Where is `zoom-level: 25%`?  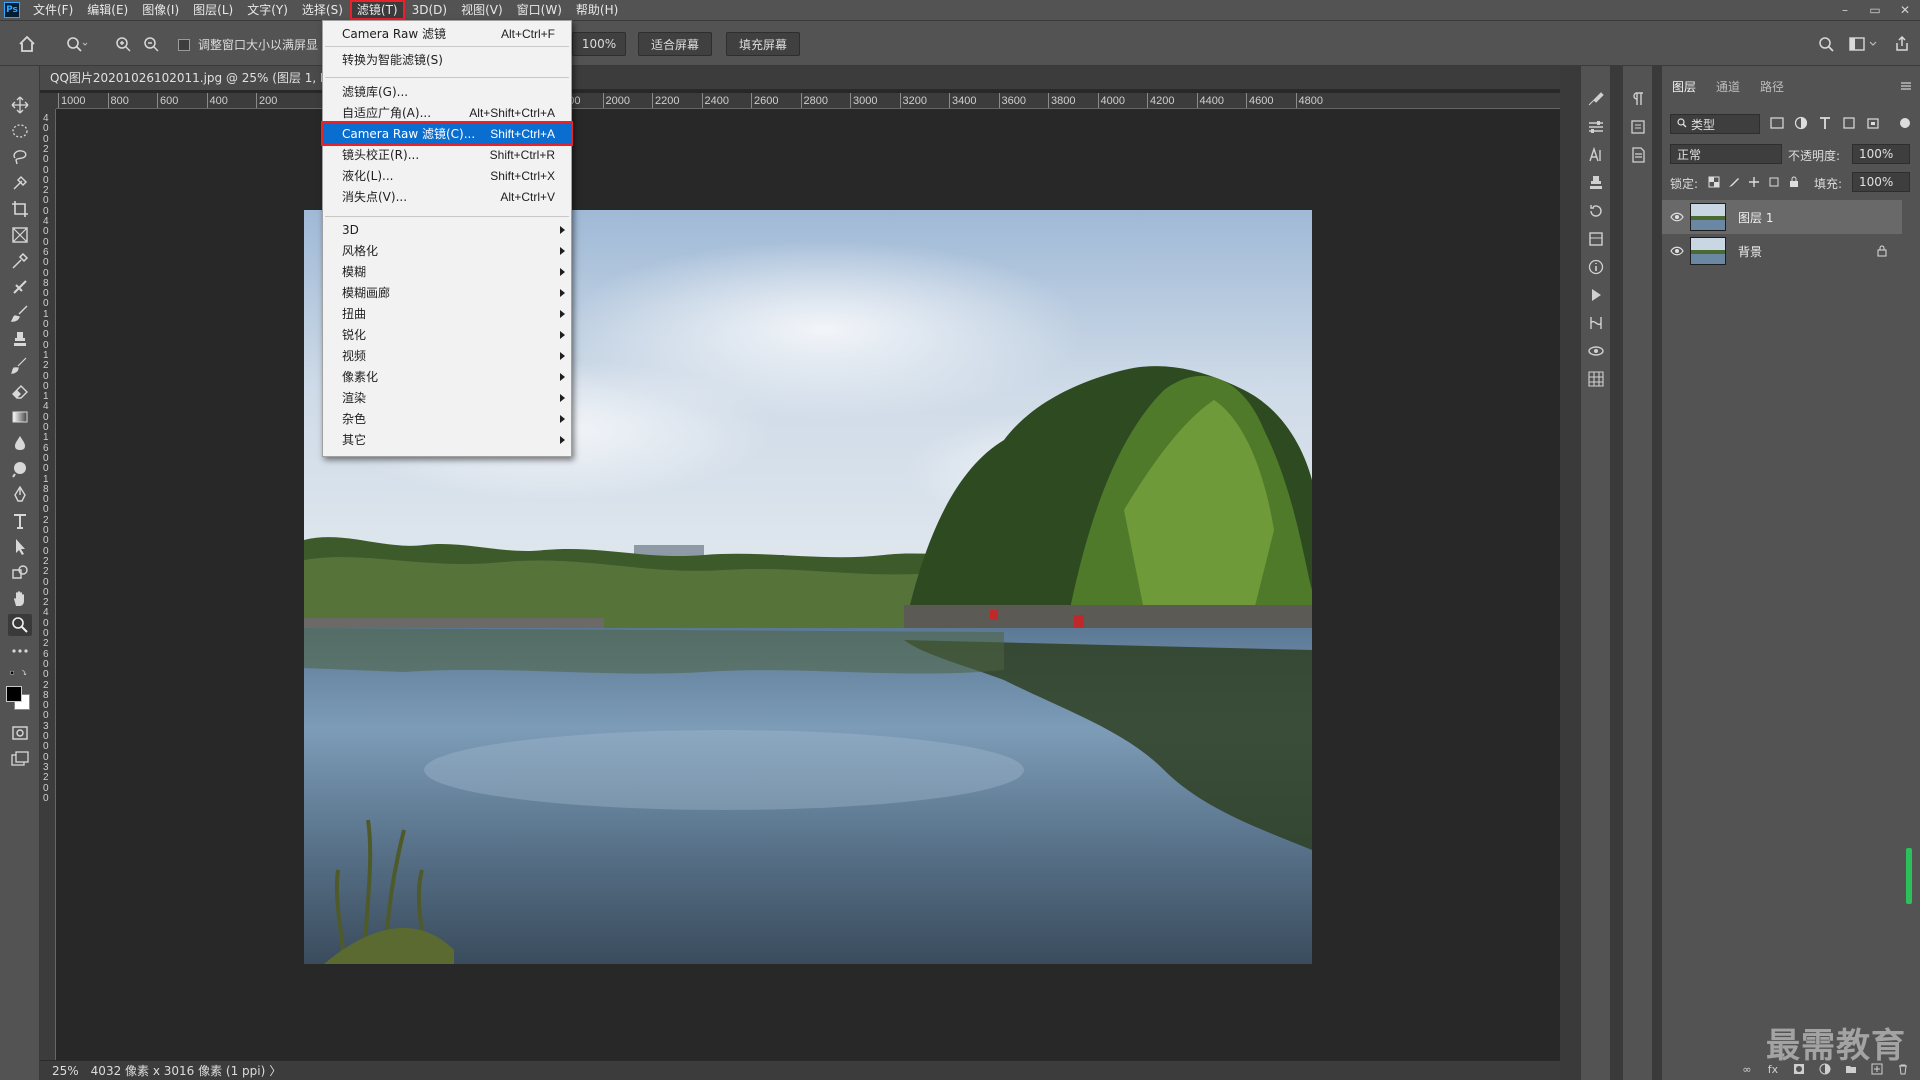 zoom-level: 25% is located at coordinates (65, 1071).